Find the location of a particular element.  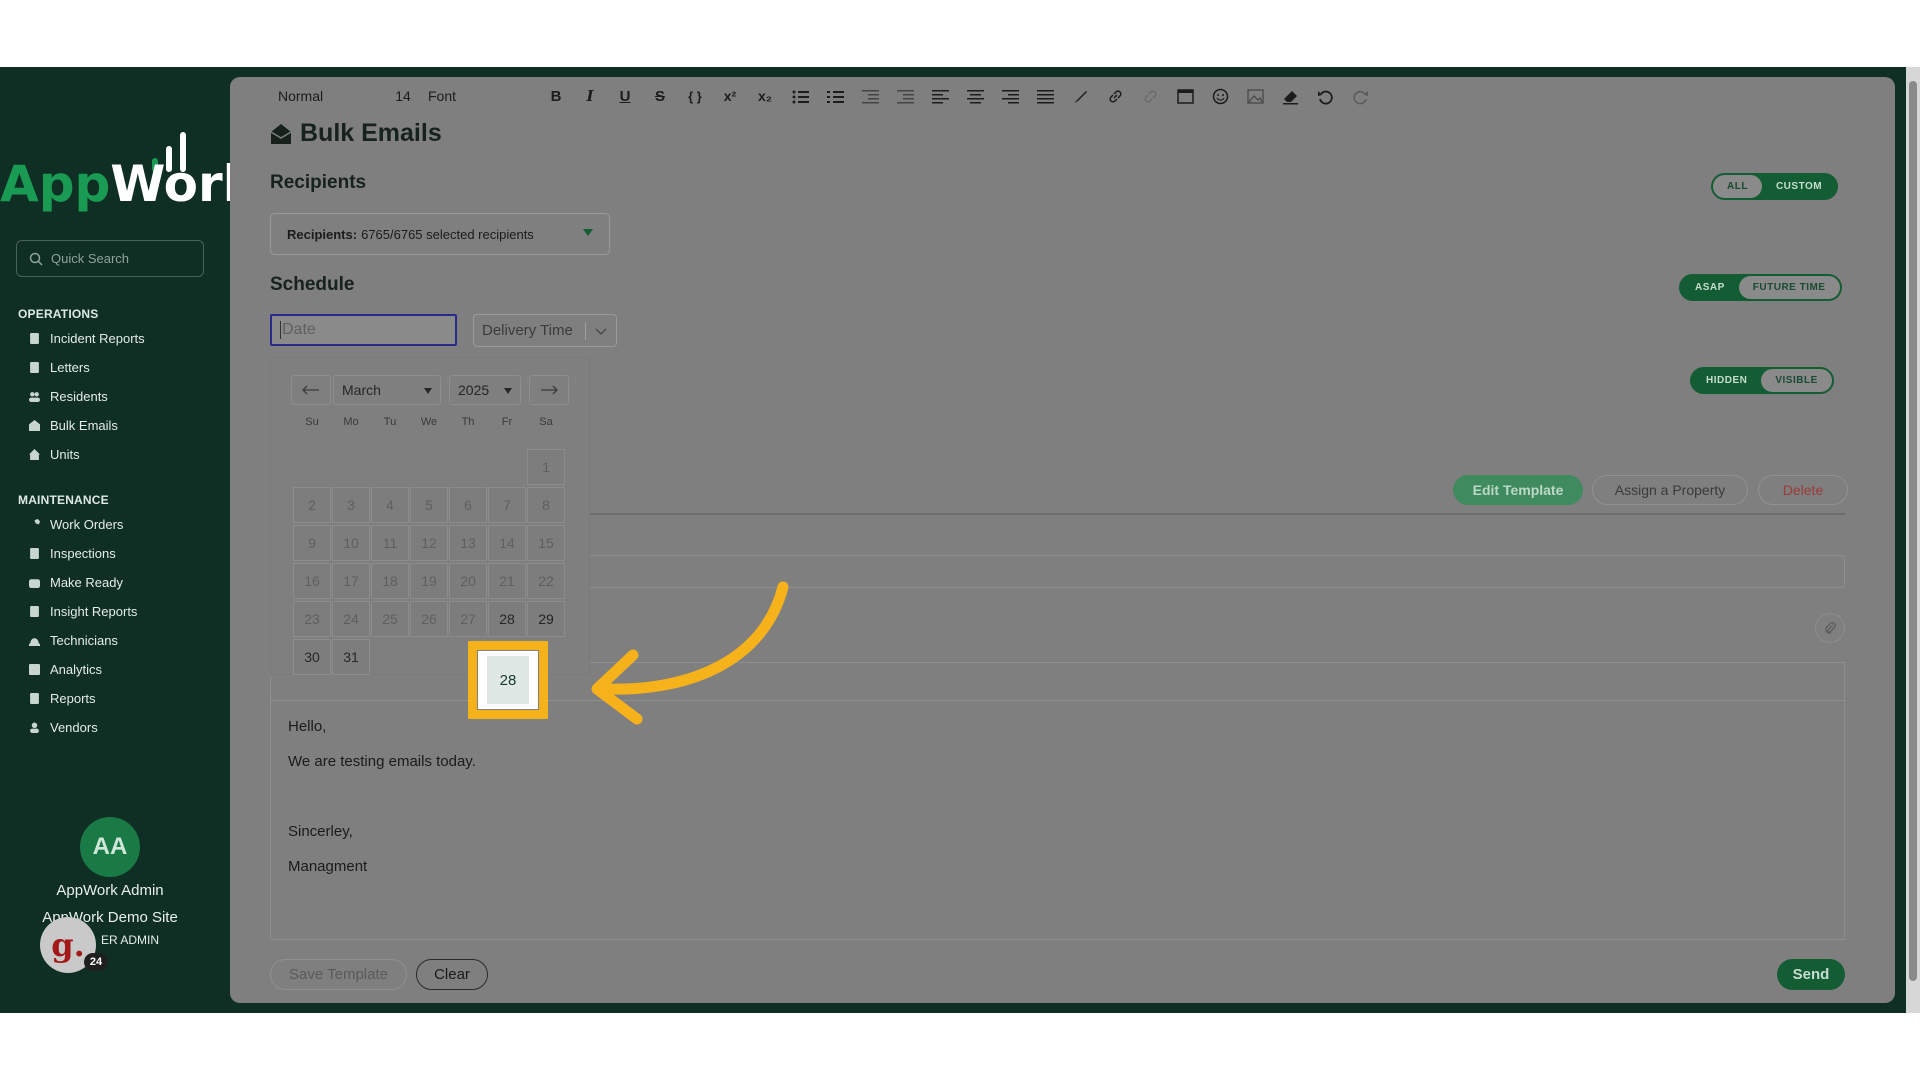

calendar-day: 21 is located at coordinates (507, 581).